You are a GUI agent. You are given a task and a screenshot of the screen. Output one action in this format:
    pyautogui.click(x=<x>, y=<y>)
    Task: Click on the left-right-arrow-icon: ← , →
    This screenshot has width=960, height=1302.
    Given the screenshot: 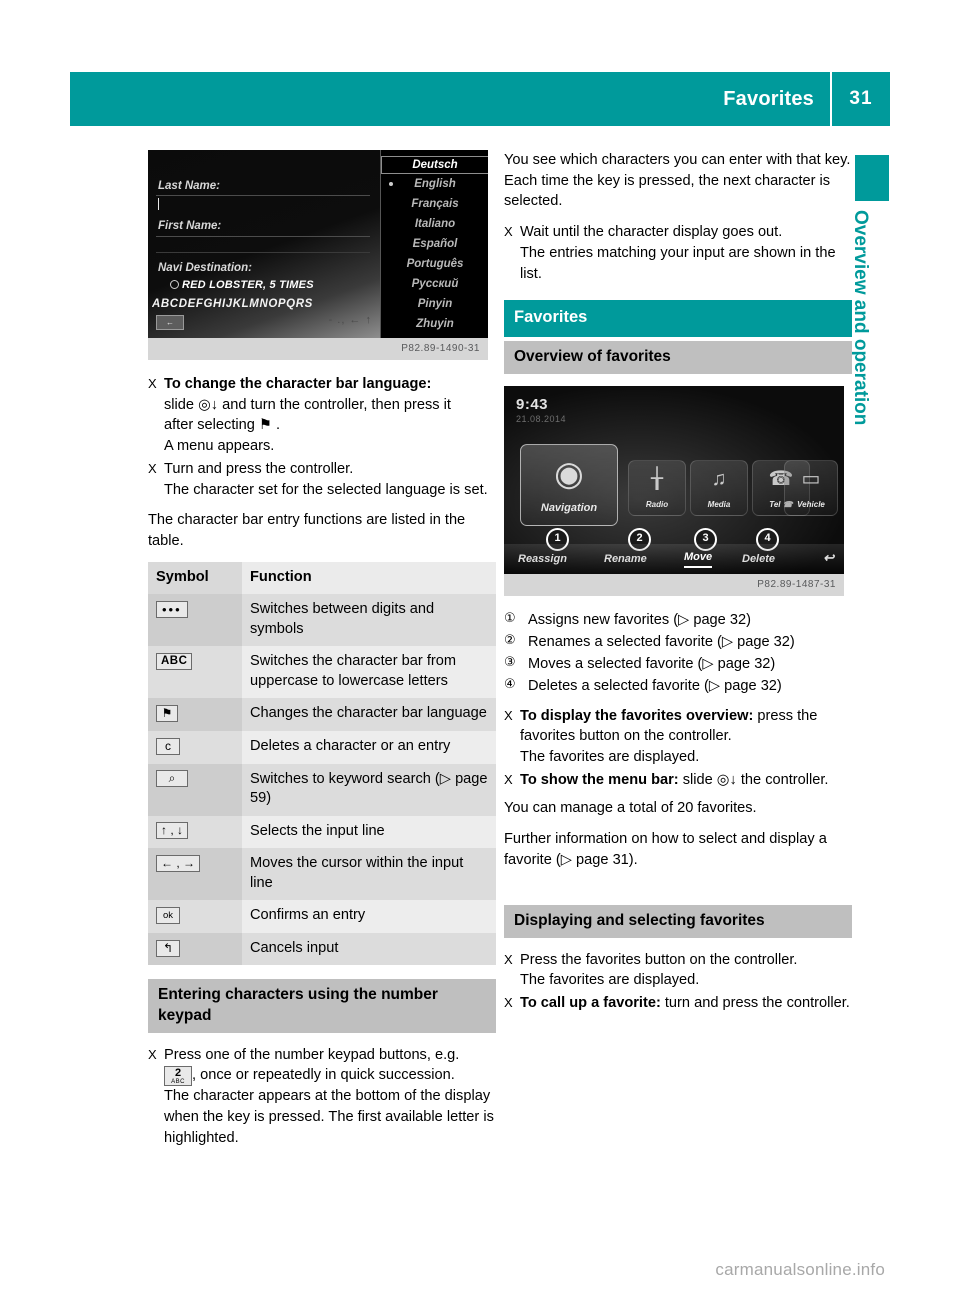 What is the action you would take?
    pyautogui.click(x=178, y=863)
    